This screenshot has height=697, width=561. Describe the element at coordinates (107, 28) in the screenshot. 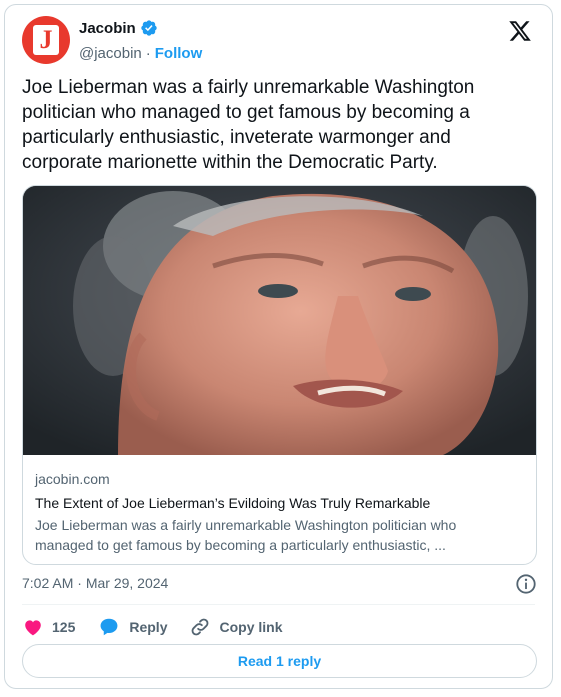

I see `author-display-name: Jacobin` at that location.